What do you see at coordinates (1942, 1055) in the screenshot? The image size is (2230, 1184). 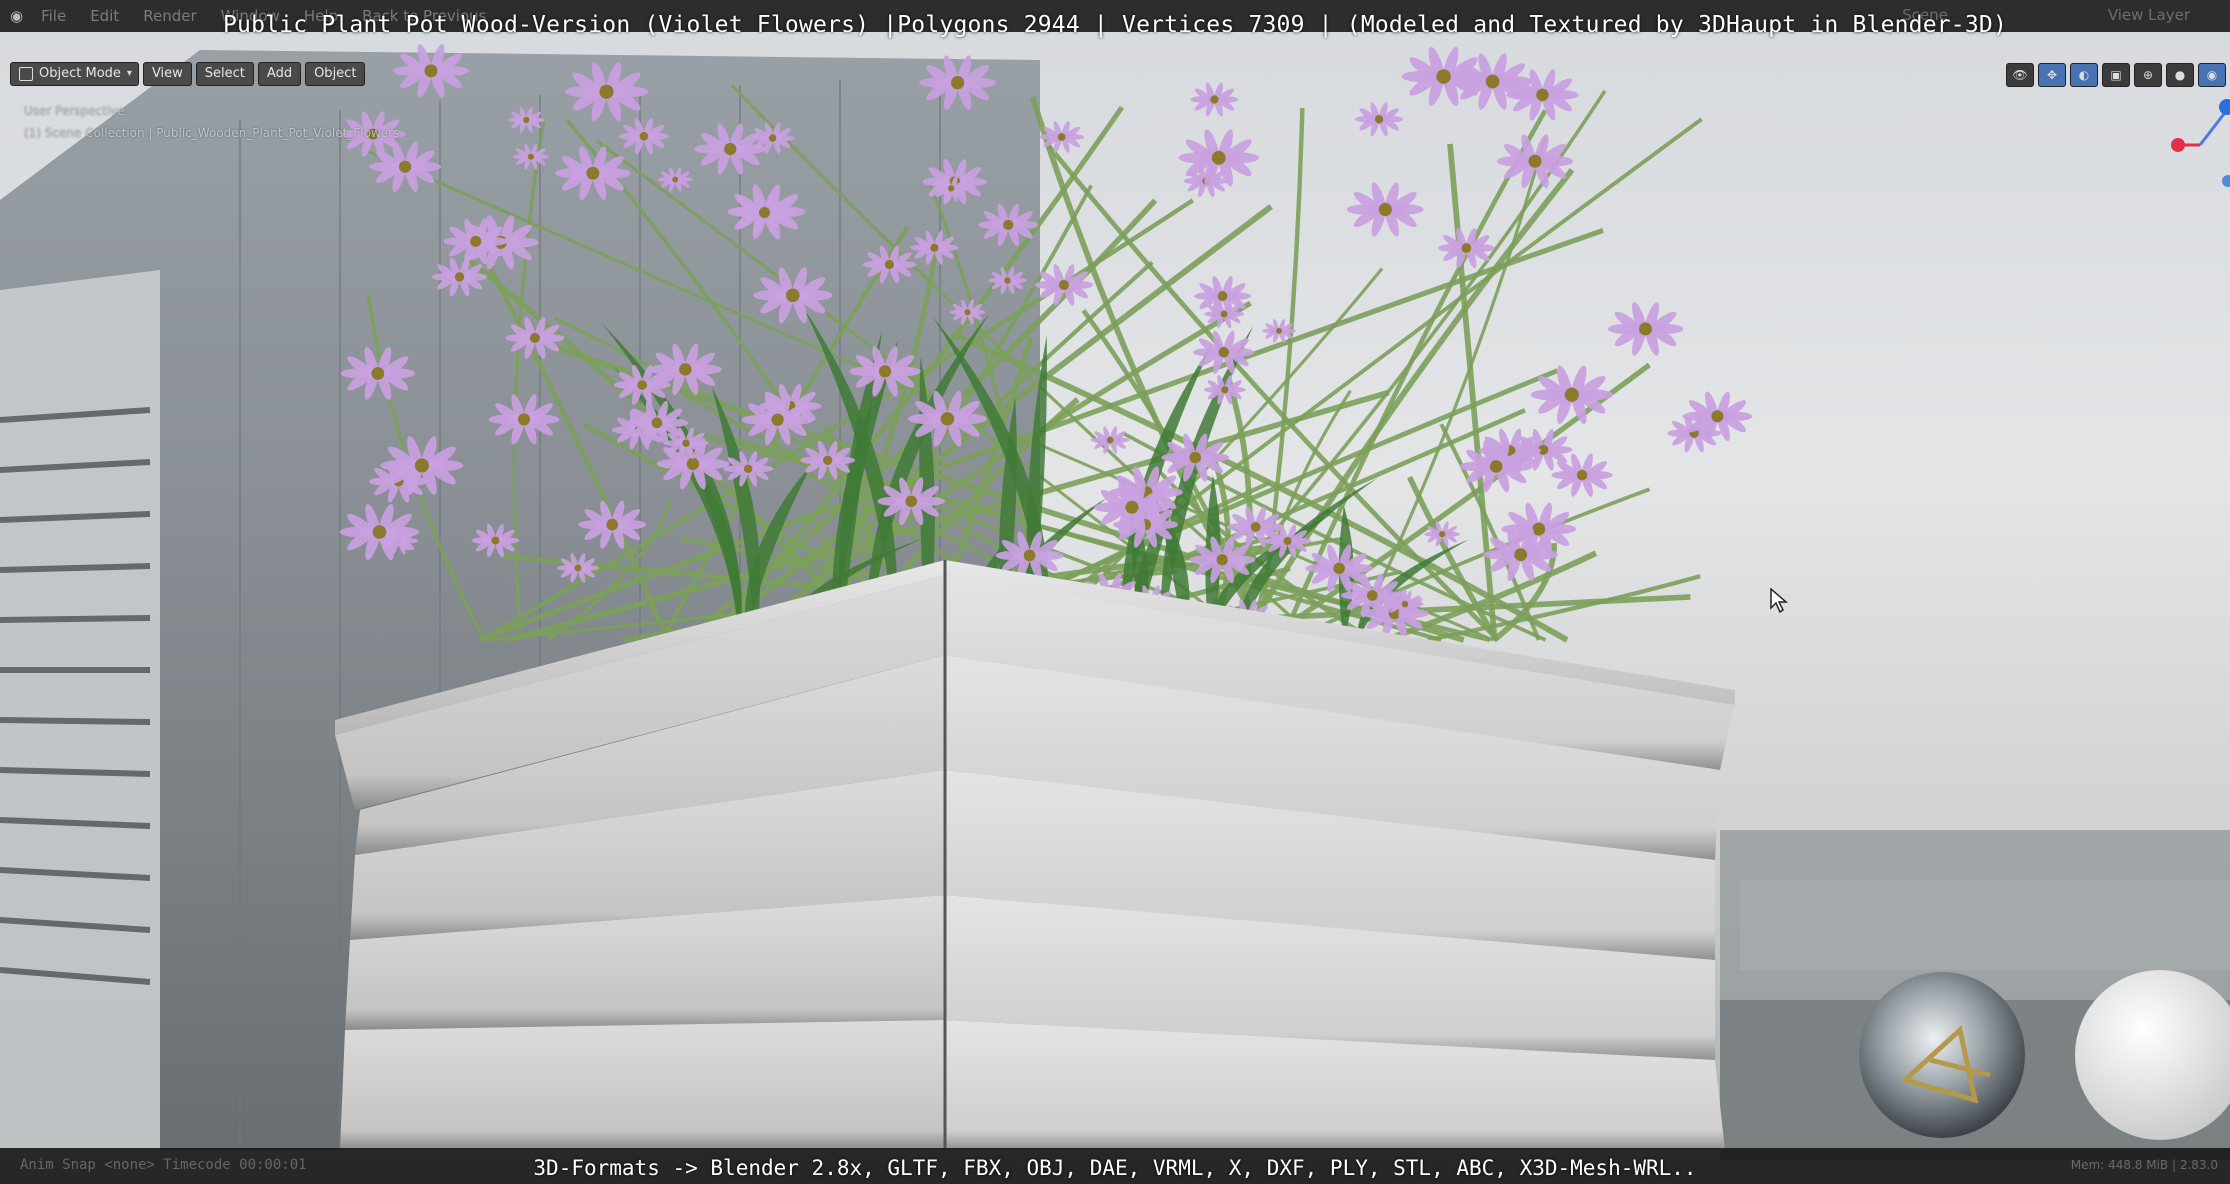 I see `chrome-sphere-preview` at bounding box center [1942, 1055].